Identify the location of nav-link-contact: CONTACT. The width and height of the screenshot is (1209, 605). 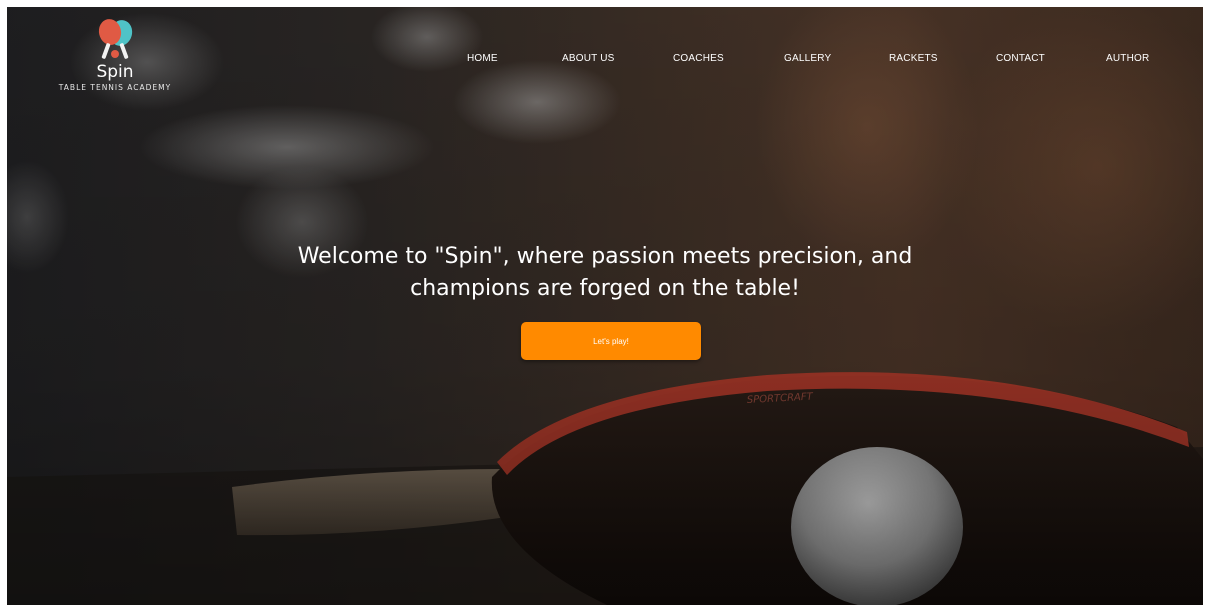
(1020, 58).